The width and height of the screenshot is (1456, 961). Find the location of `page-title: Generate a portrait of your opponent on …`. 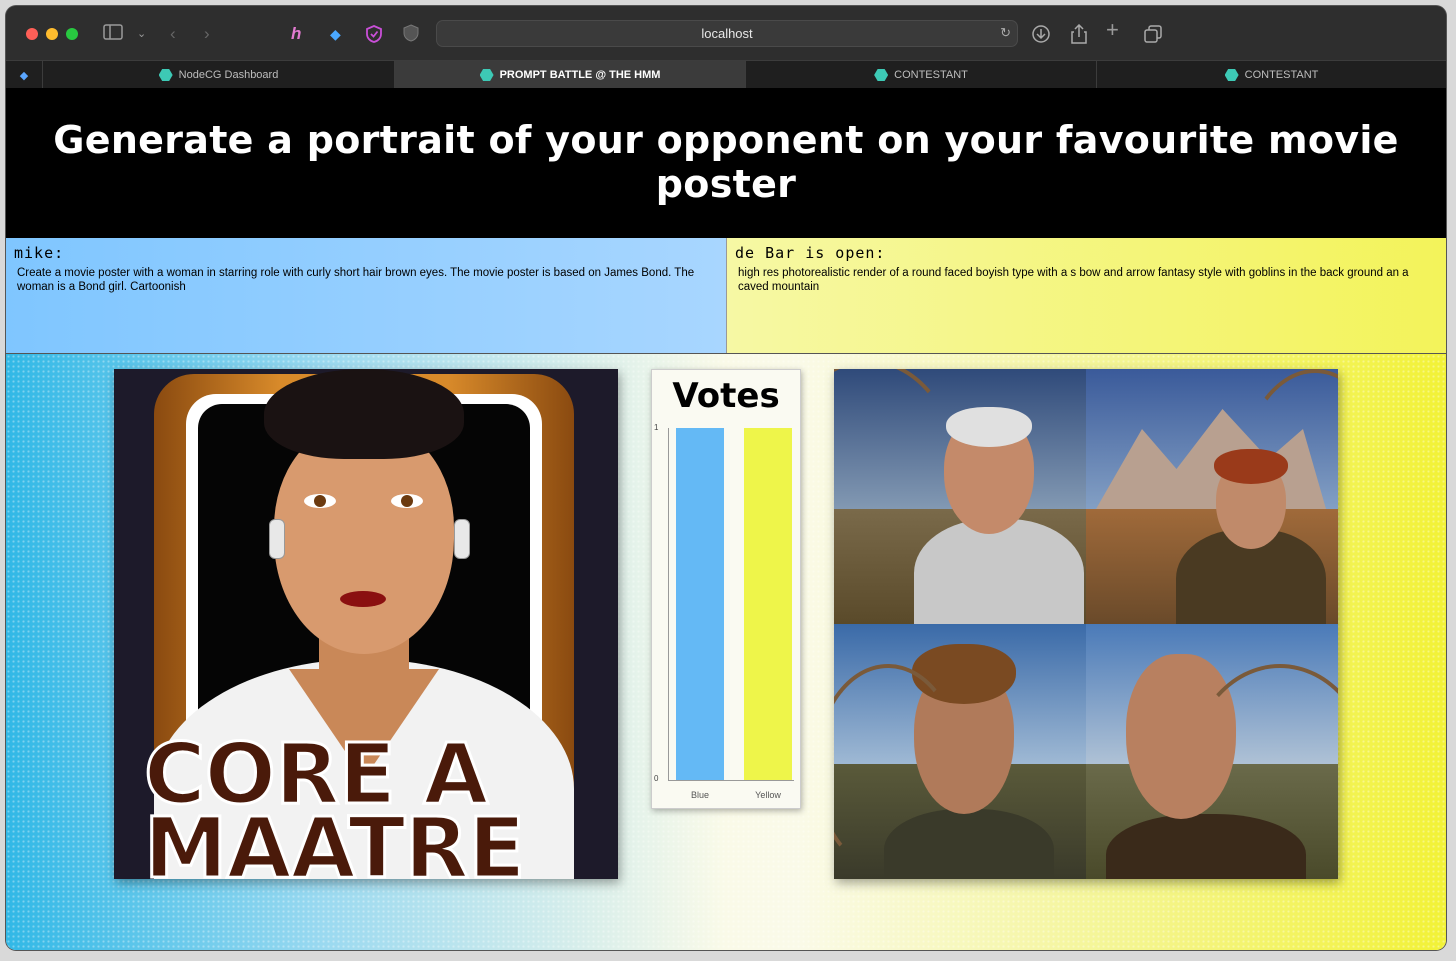

page-title: Generate a portrait of your opponent on … is located at coordinates (726, 162).